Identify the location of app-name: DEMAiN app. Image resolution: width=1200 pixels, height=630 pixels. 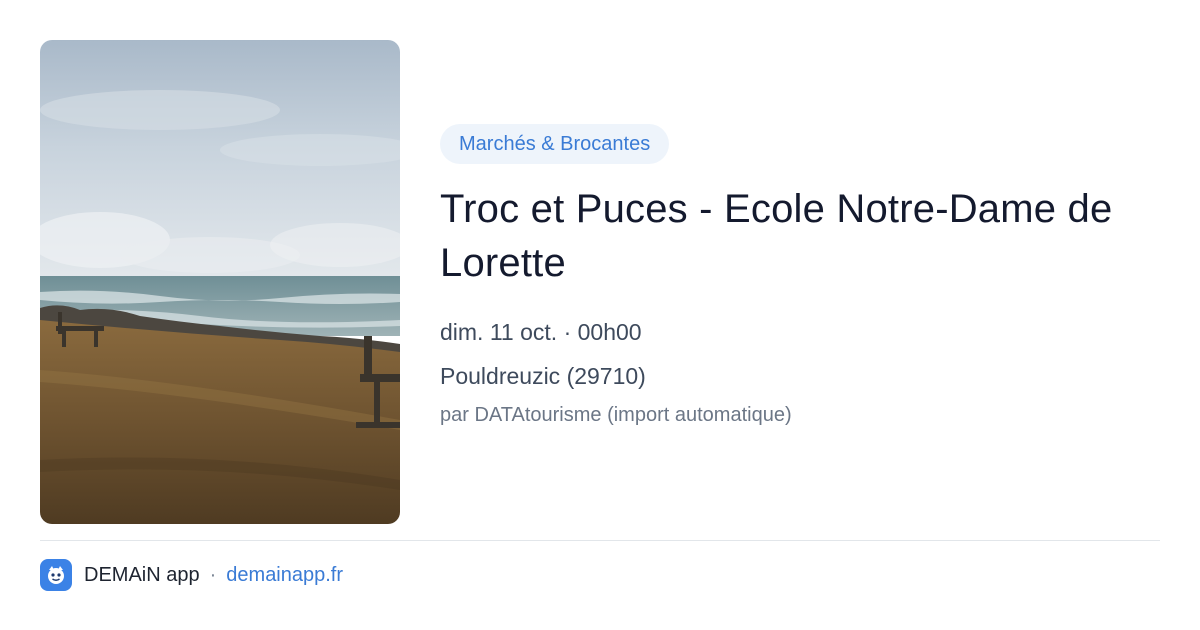
(142, 574).